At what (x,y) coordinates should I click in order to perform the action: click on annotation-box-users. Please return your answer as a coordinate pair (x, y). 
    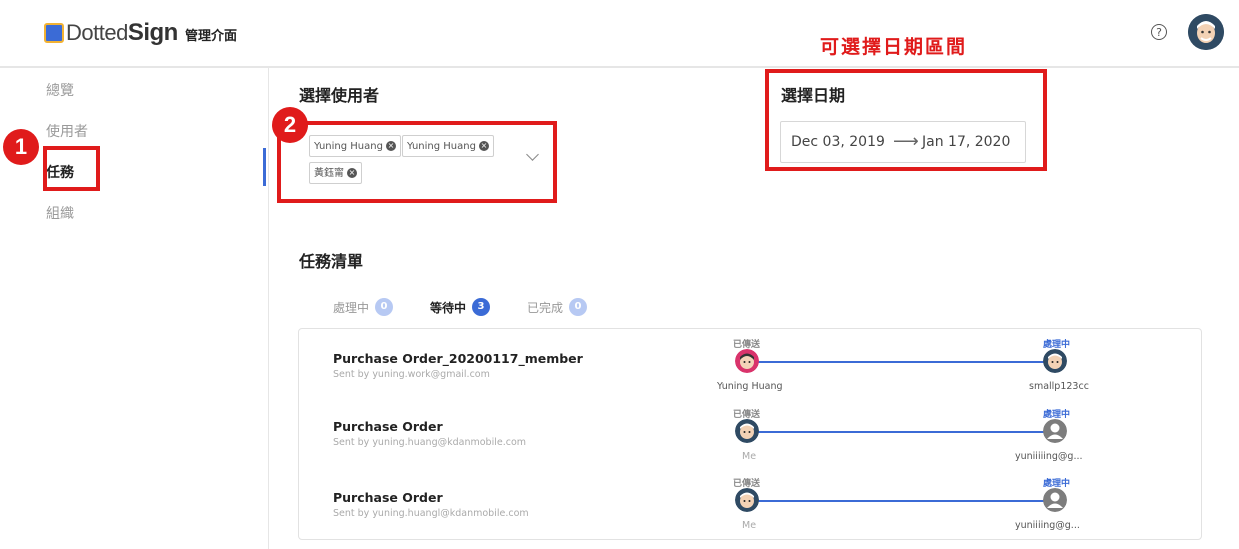
    Looking at the image, I should click on (417, 162).